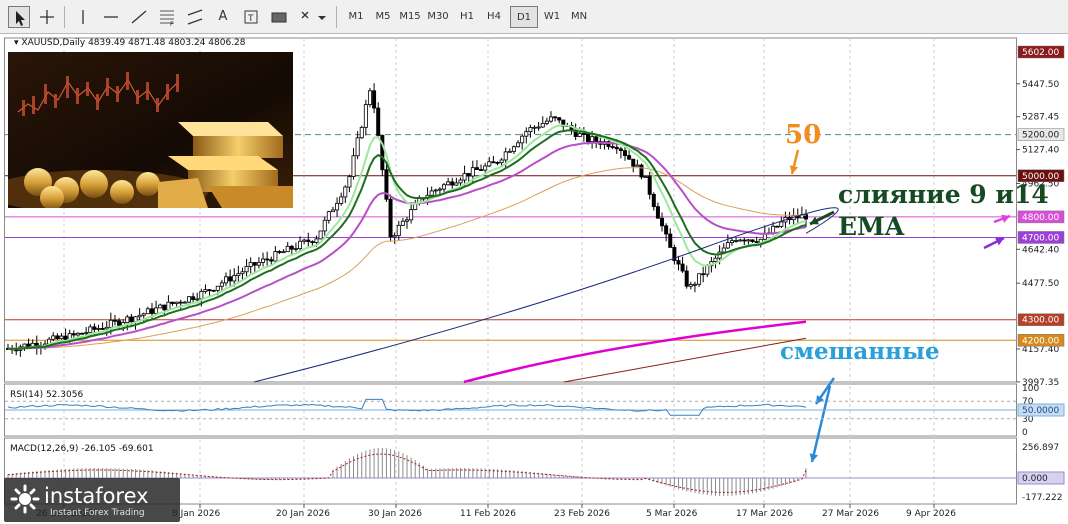 This screenshot has height=524, width=1068. What do you see at coordinates (195, 17) in the screenshot?
I see `equidistant-channel-icon` at bounding box center [195, 17].